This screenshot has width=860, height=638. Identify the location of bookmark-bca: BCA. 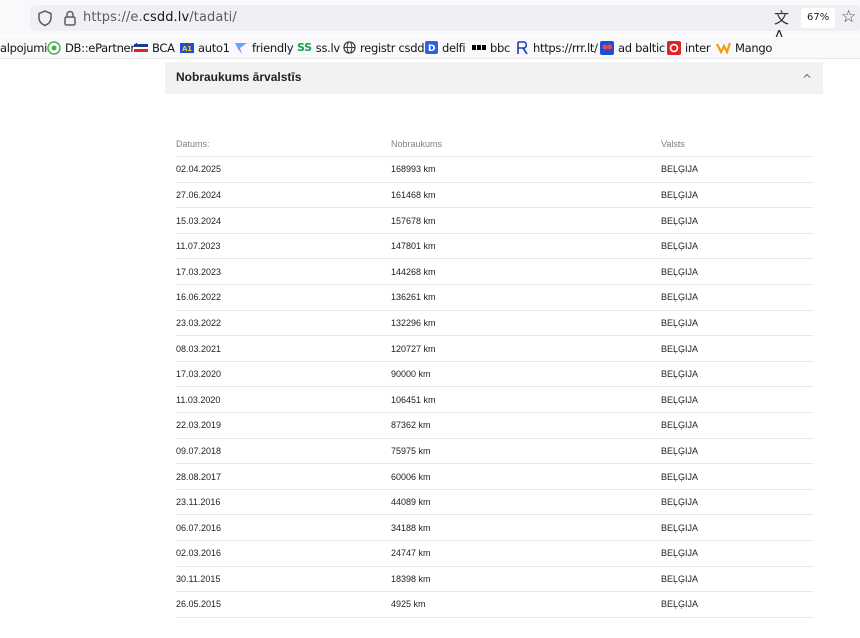
(154, 48).